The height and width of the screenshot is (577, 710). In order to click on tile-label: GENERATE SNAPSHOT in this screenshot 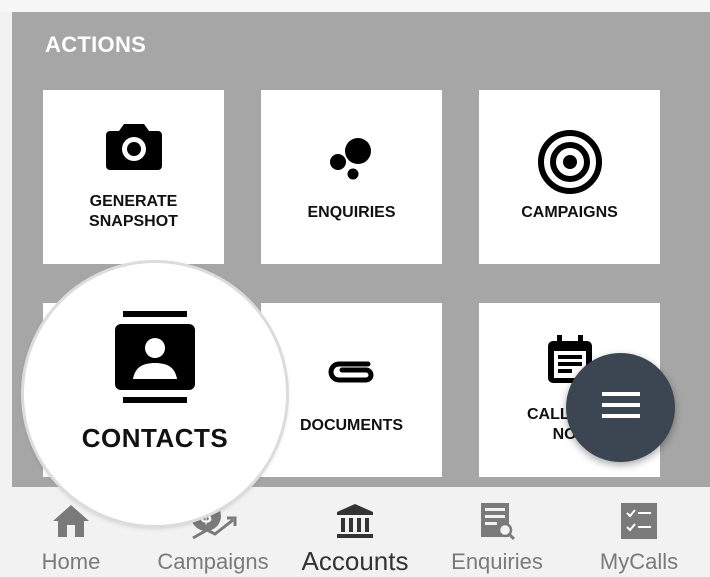, I will do `click(133, 211)`.